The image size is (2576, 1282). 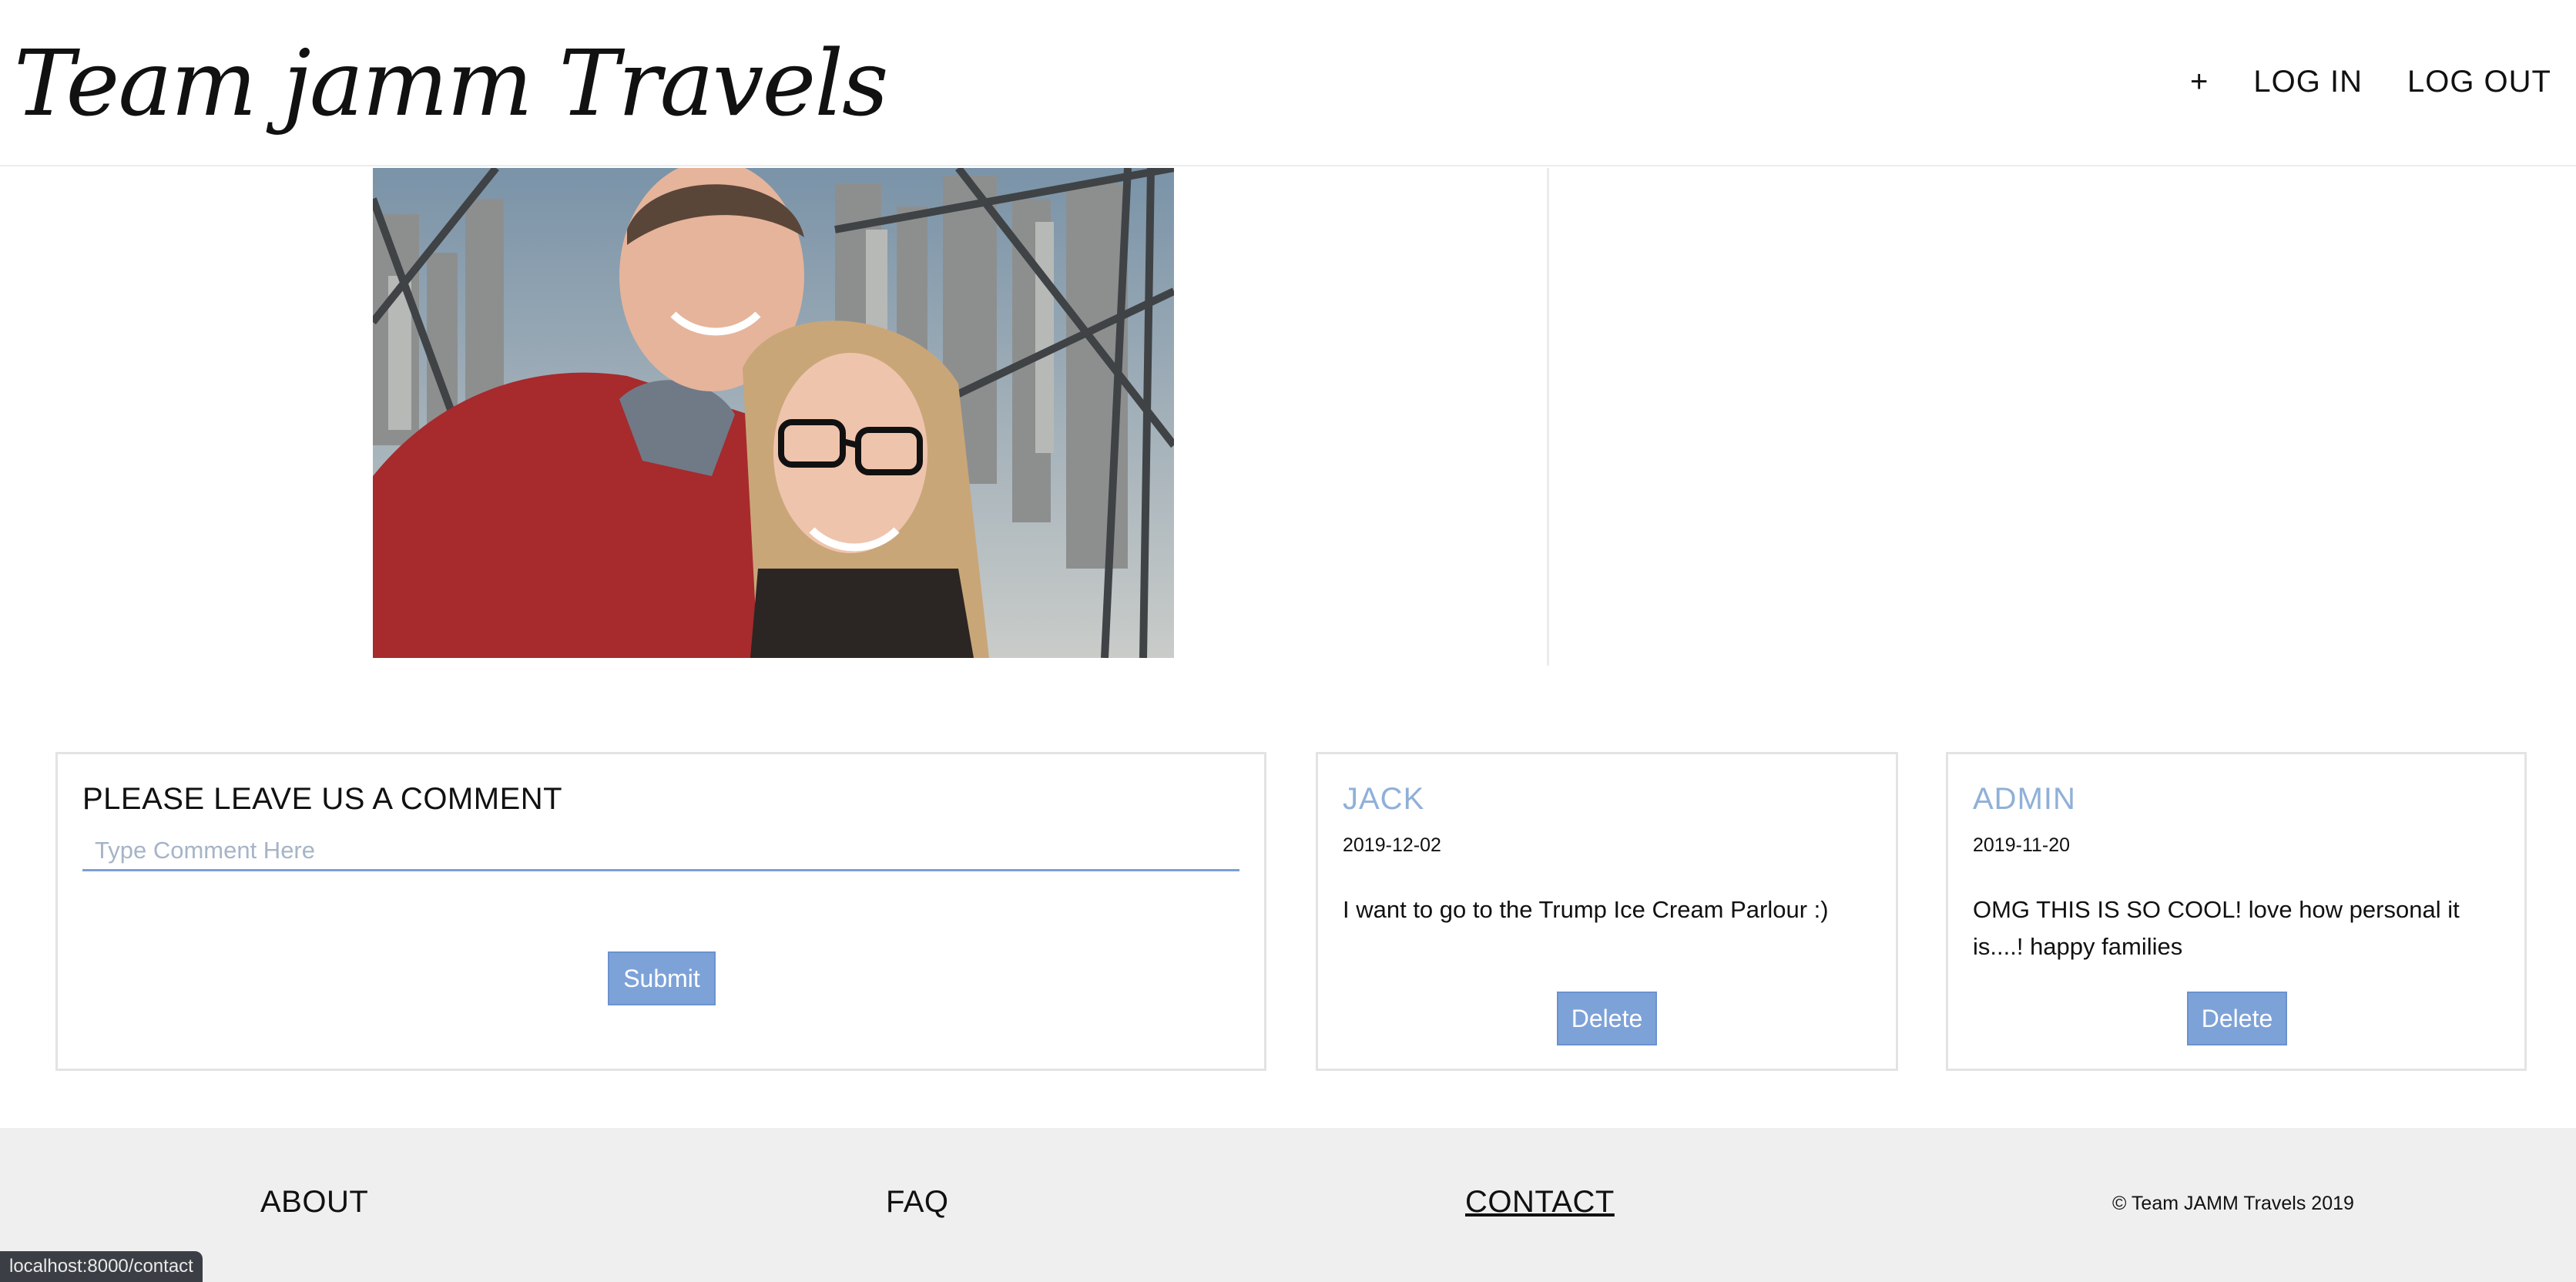 What do you see at coordinates (2024, 799) in the screenshot?
I see `comment-author: ADMIN` at bounding box center [2024, 799].